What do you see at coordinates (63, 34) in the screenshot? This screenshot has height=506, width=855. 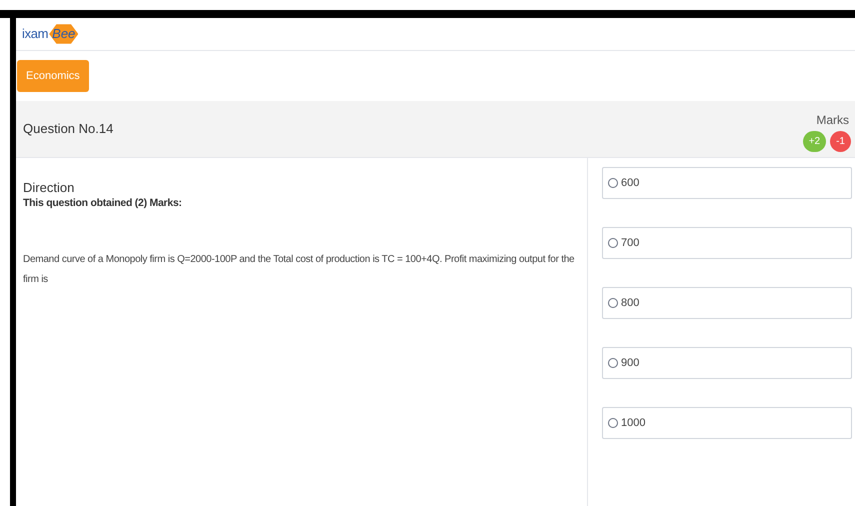 I see `logo-mark: Bee` at bounding box center [63, 34].